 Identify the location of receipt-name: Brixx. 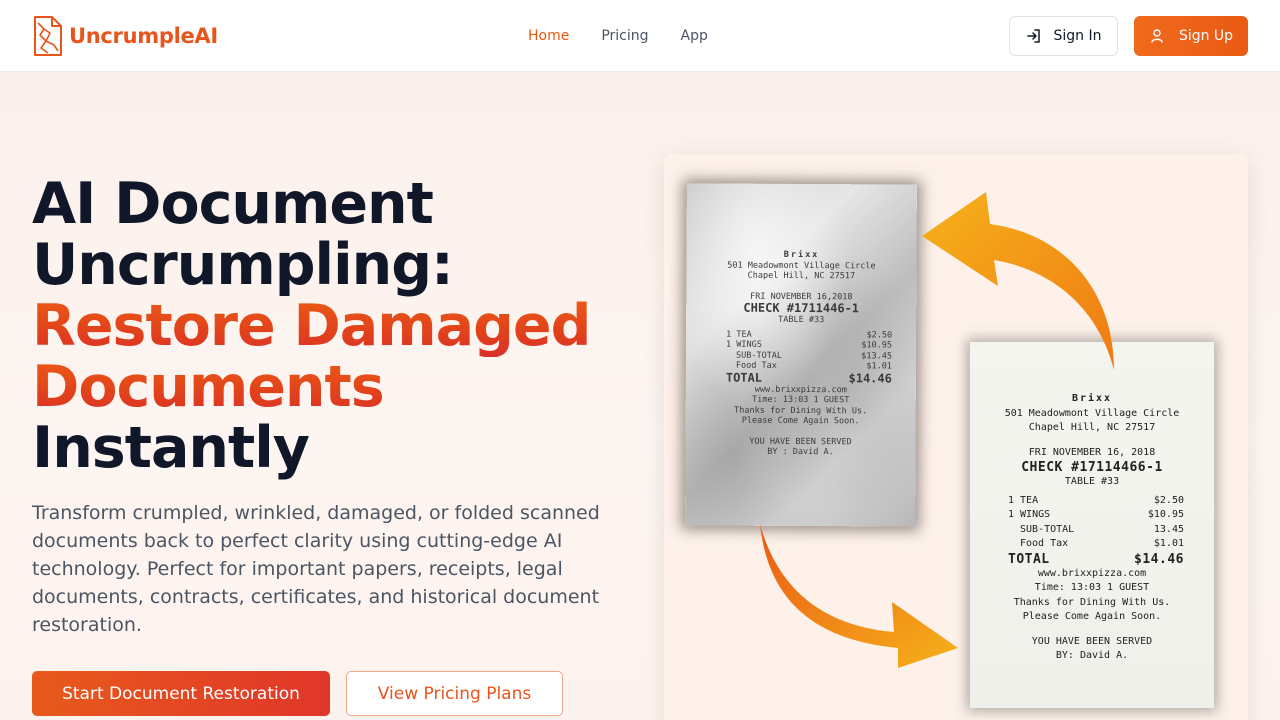
(1092, 398).